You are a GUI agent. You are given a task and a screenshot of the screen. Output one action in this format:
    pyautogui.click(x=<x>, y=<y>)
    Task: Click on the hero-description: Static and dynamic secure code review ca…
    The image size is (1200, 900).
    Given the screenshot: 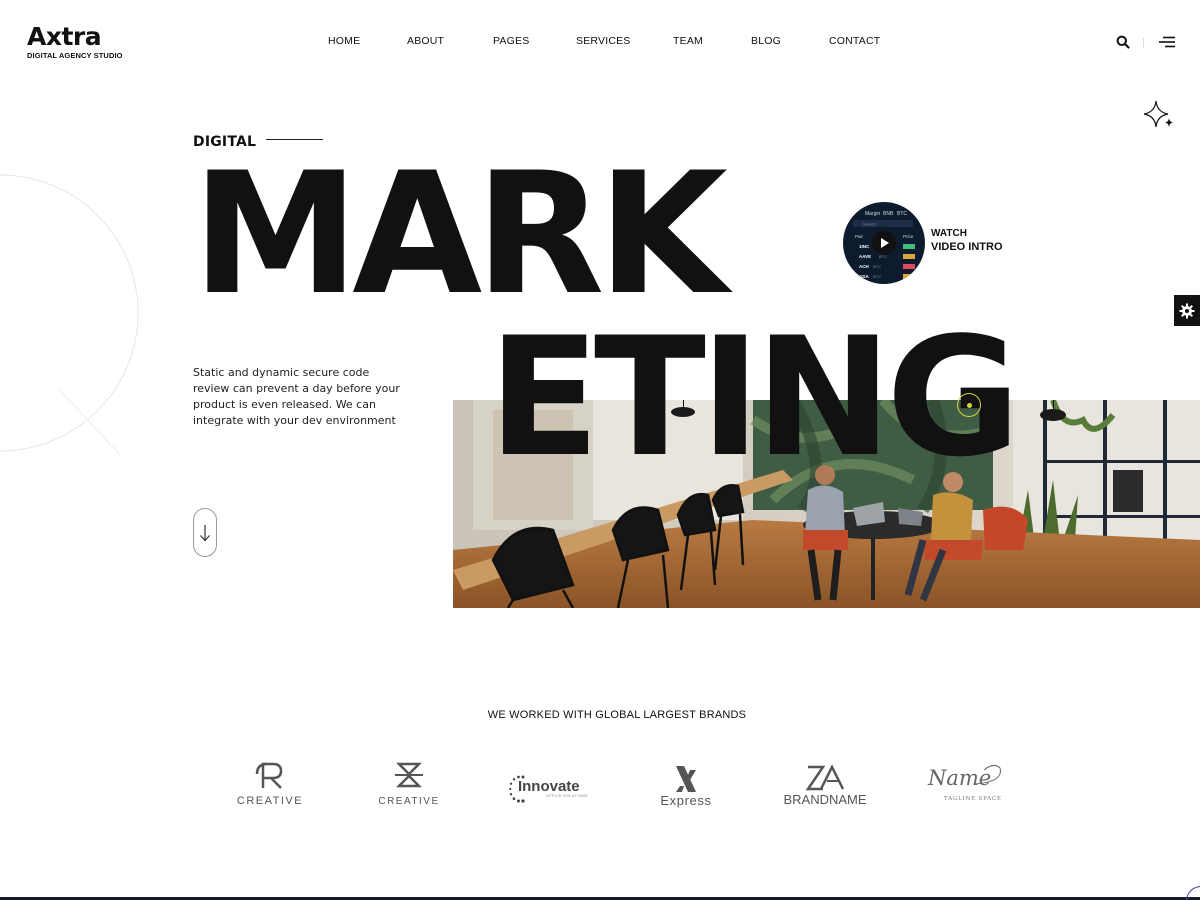 What is the action you would take?
    pyautogui.click(x=296, y=396)
    